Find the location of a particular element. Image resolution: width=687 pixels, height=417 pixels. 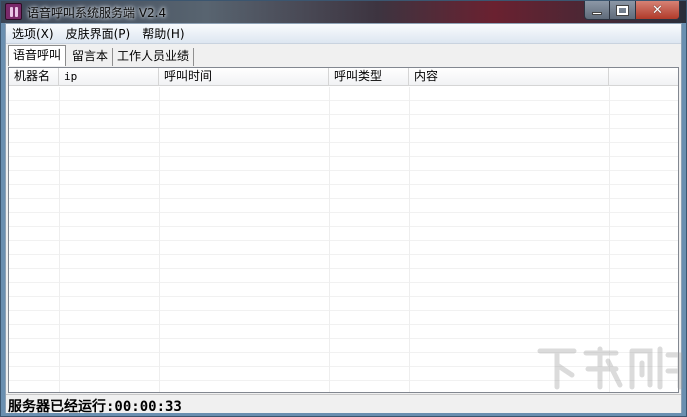

minimize-icon is located at coordinates (597, 13).